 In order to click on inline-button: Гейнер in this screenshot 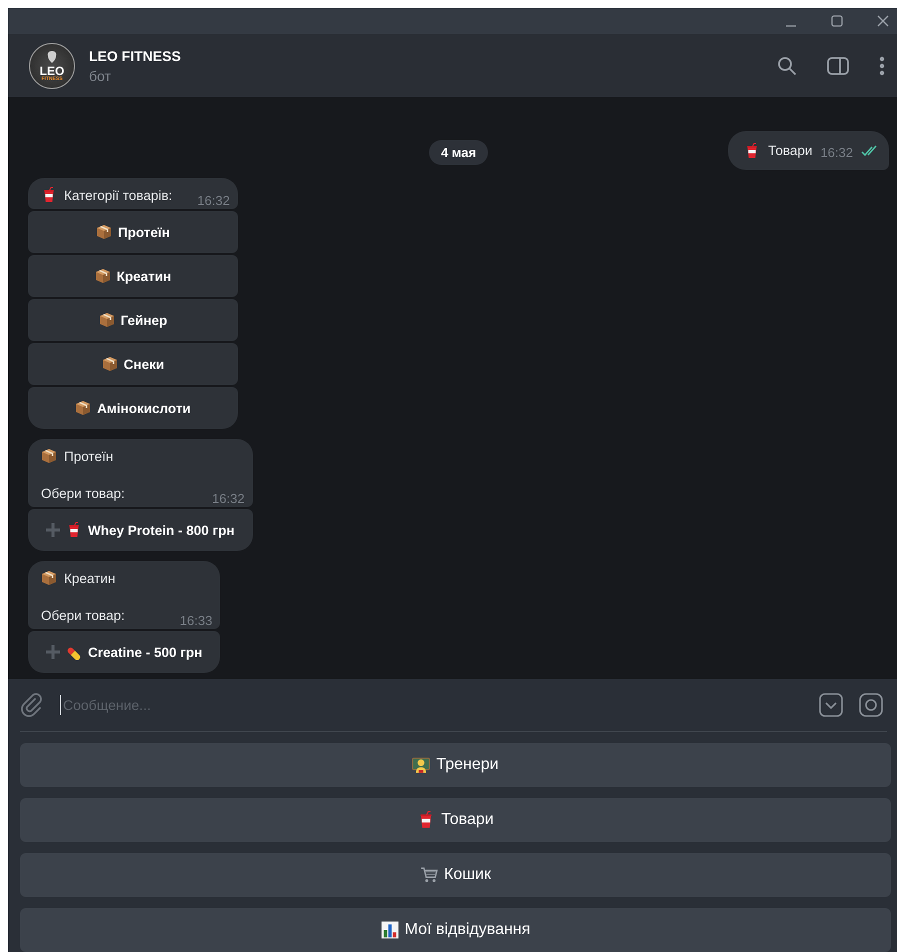, I will do `click(133, 320)`.